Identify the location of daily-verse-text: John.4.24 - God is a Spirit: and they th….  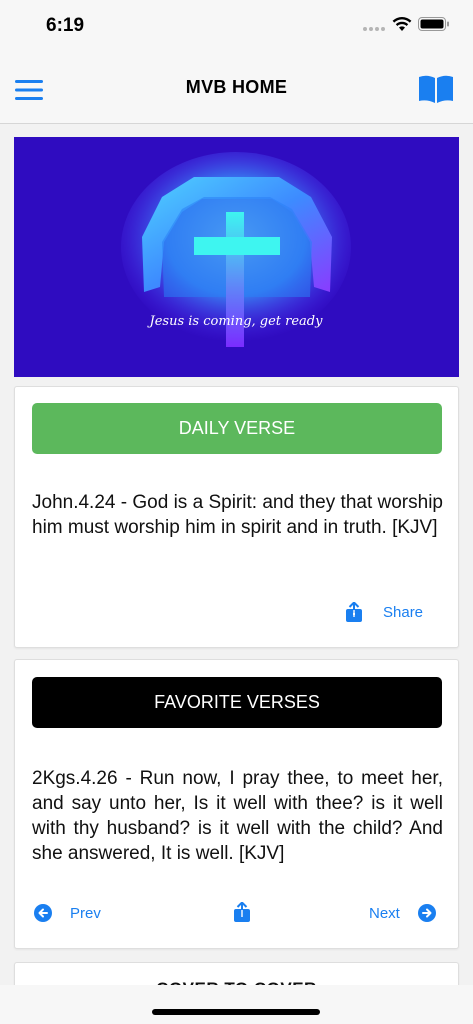
(237, 515).